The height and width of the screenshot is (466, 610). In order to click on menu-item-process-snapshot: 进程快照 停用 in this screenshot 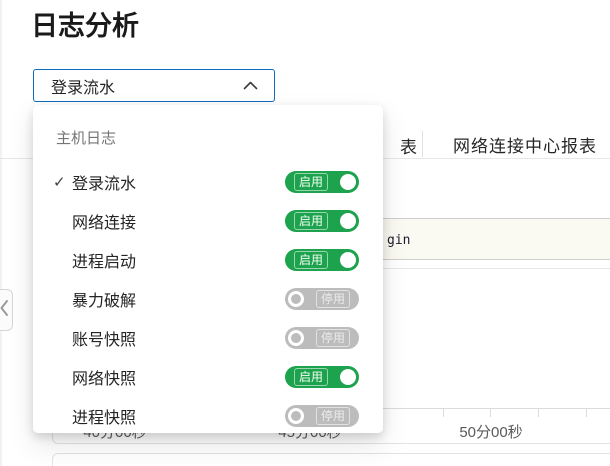, I will do `click(208, 415)`.